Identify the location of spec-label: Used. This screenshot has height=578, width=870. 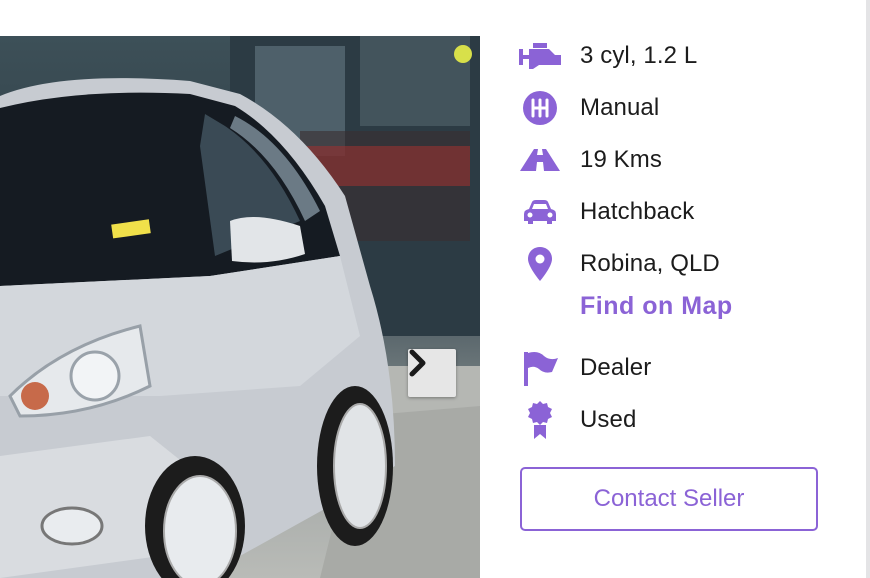
(608, 419).